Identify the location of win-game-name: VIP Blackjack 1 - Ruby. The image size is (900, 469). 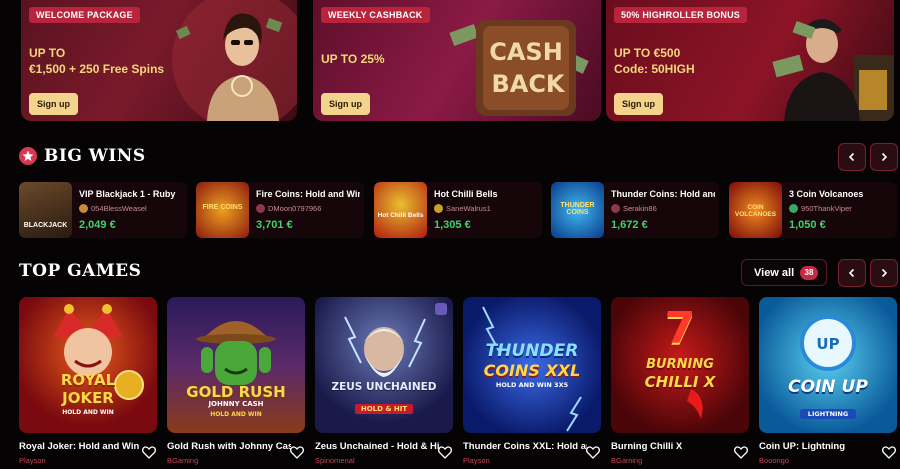
(127, 194).